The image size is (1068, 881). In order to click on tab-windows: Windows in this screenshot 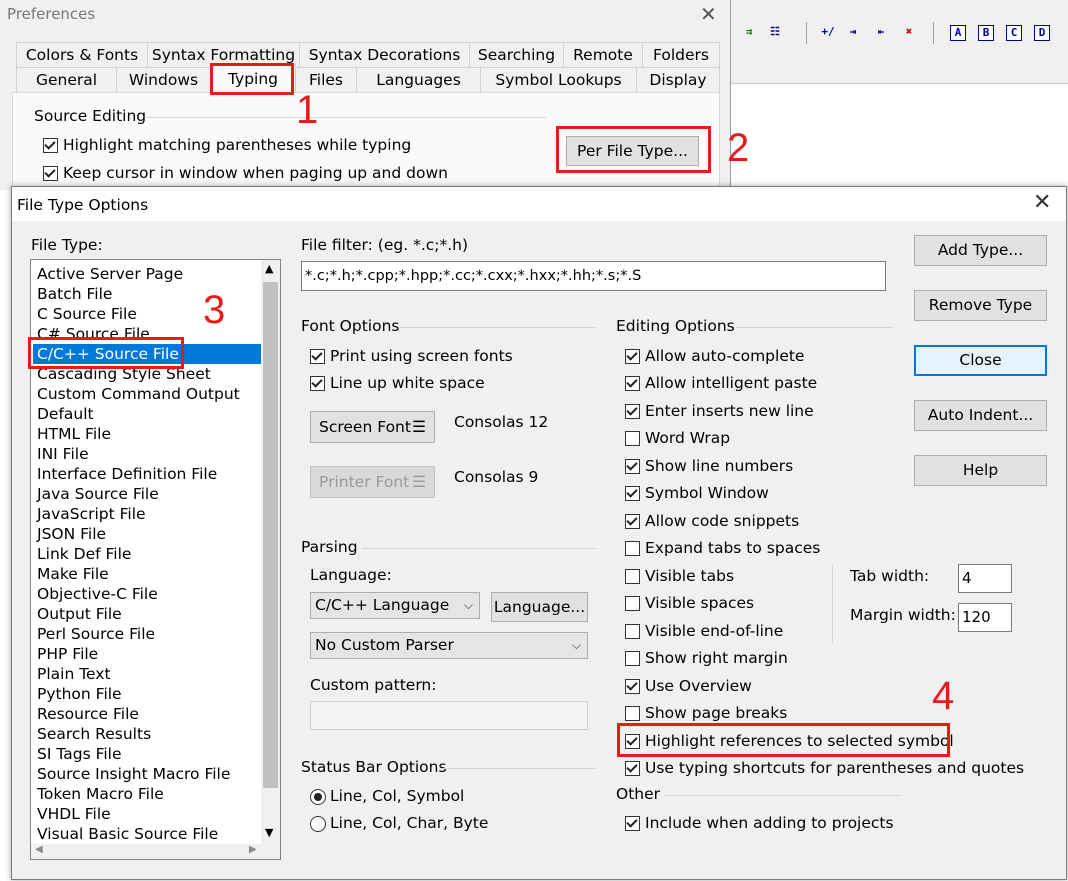, I will do `click(163, 80)`.